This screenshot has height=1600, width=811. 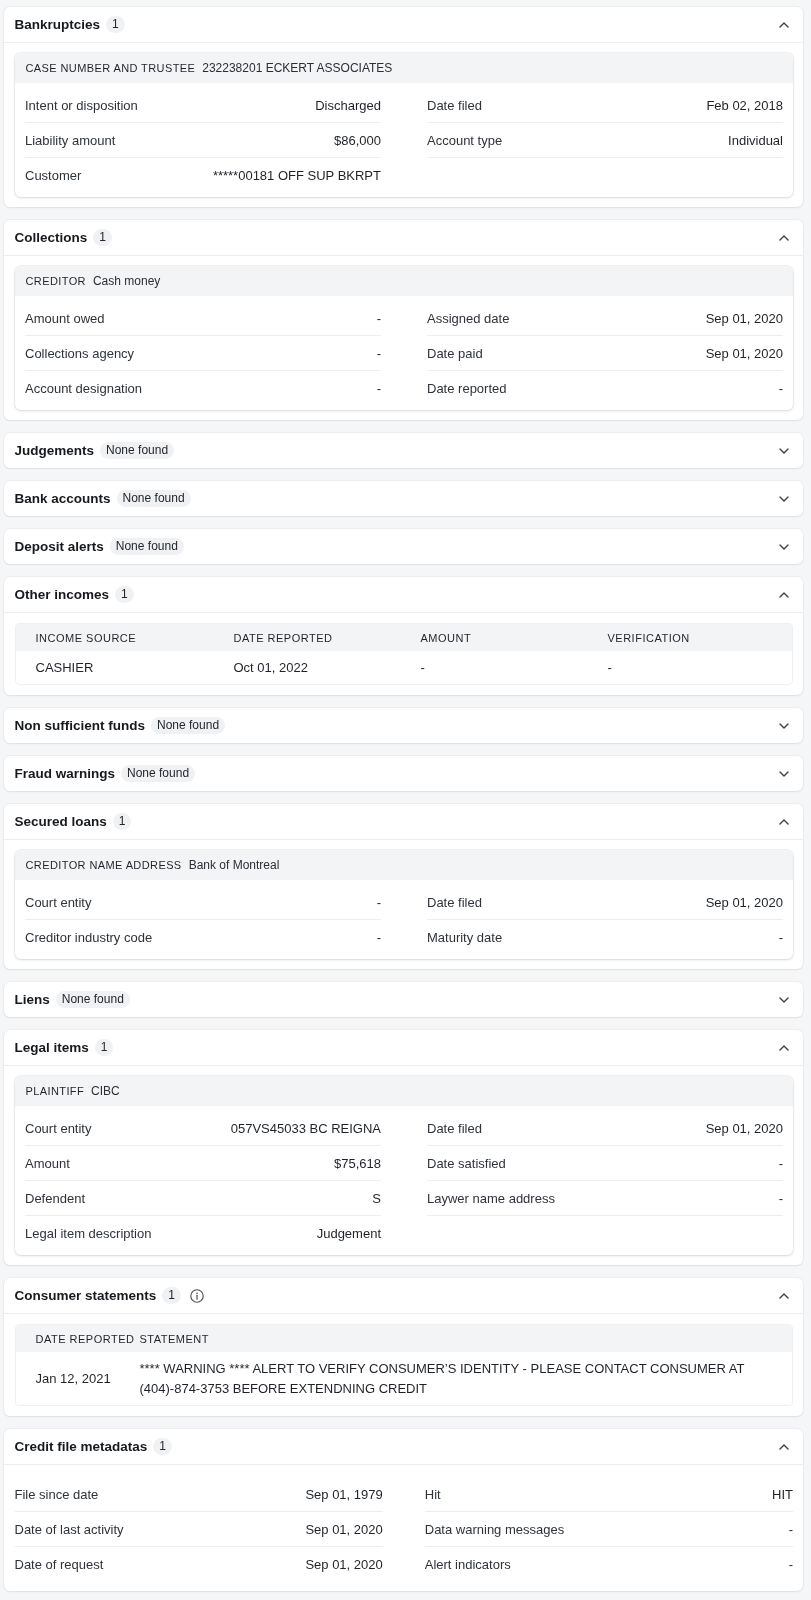 I want to click on field-label: Date reported, so click(x=467, y=388).